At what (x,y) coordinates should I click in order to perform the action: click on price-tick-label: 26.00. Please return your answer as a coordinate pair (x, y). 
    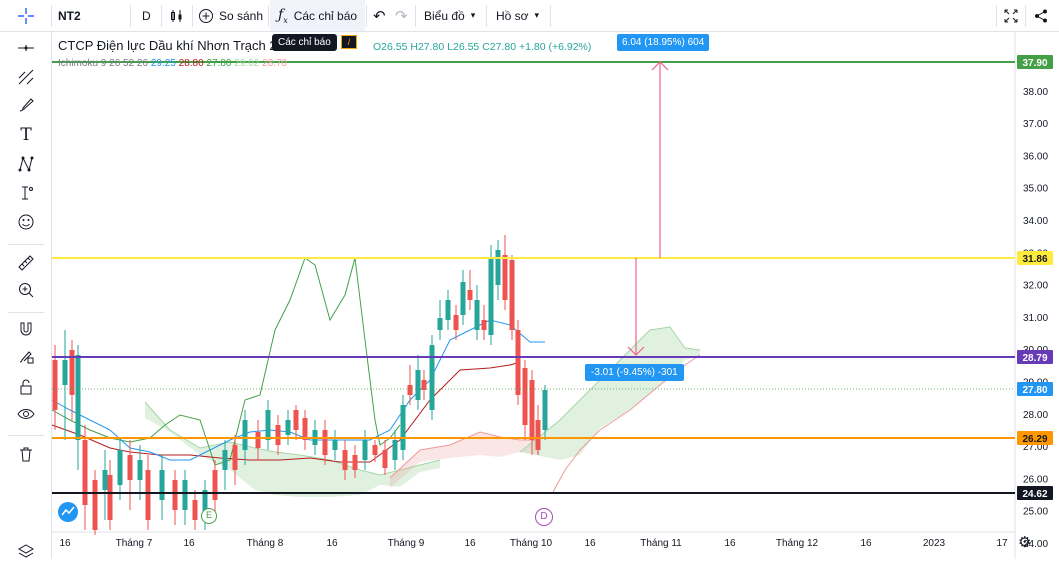
    Looking at the image, I should click on (1035, 479).